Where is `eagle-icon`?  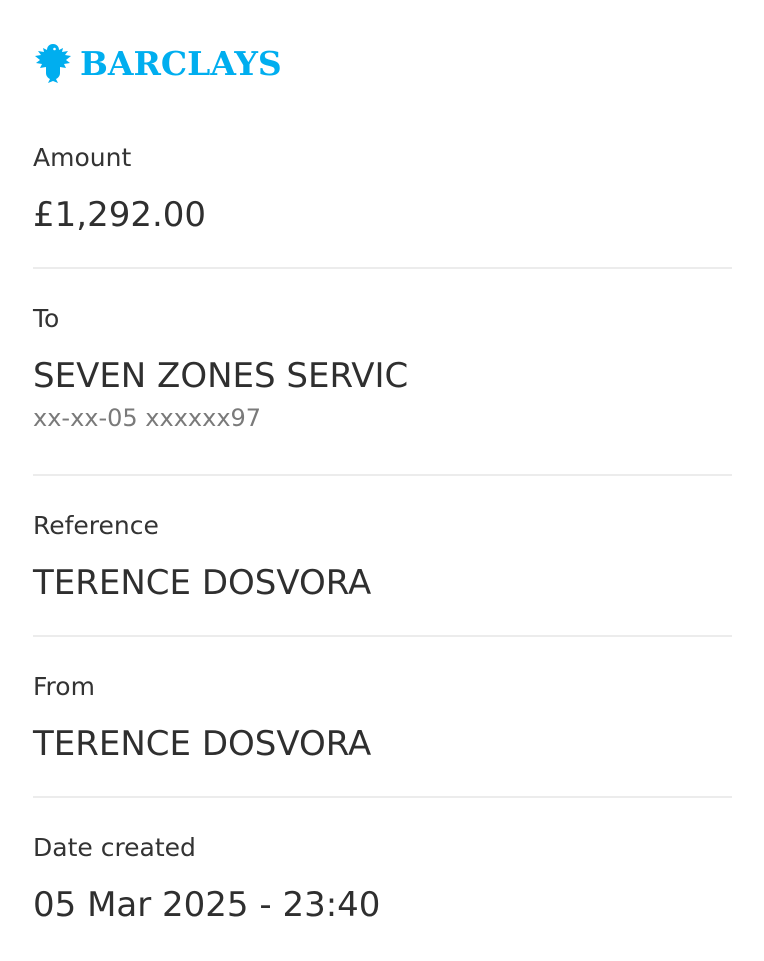
eagle-icon is located at coordinates (53, 63).